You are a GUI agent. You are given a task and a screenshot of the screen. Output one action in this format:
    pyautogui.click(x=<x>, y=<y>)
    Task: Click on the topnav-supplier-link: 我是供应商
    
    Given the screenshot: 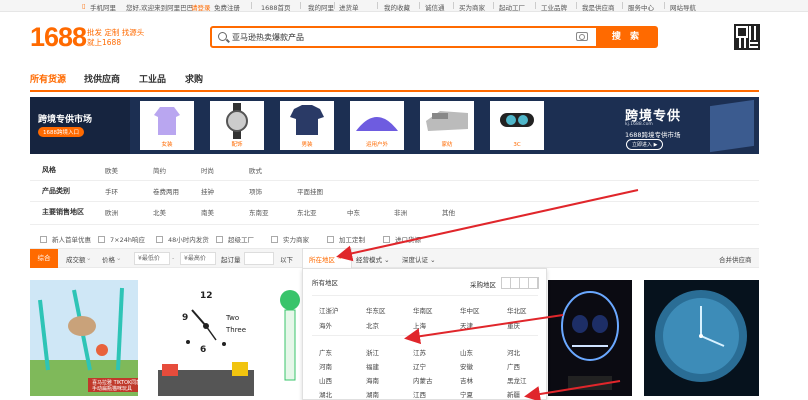 What is the action you would take?
    pyautogui.click(x=598, y=7)
    